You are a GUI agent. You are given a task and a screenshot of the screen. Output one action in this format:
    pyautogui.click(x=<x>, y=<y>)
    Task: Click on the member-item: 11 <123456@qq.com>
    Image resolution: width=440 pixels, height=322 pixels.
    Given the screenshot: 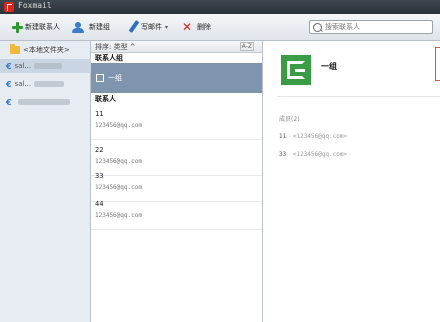 What is the action you would take?
    pyautogui.click(x=313, y=136)
    